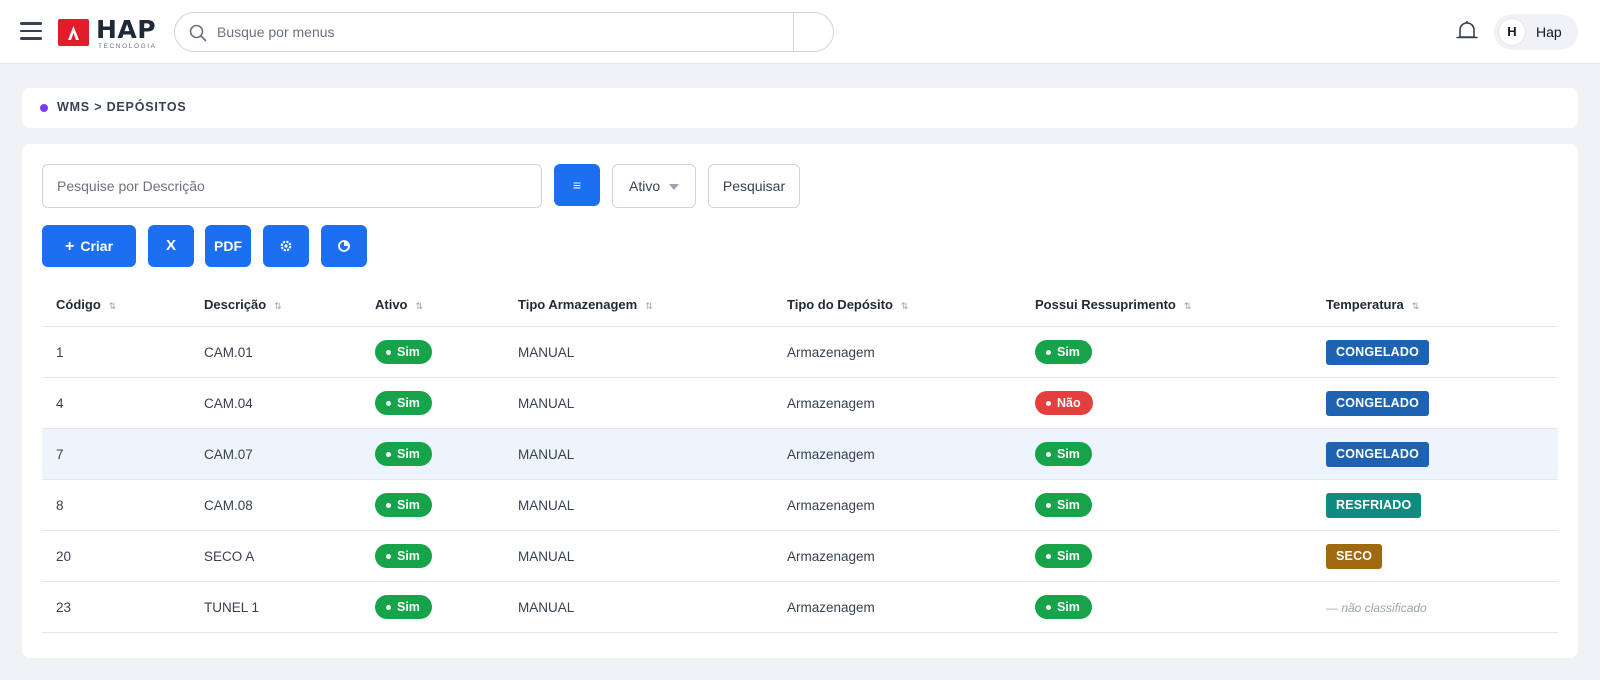 The height and width of the screenshot is (680, 1600). Describe the element at coordinates (1467, 32) in the screenshot. I see `notification-bell-icon` at that location.